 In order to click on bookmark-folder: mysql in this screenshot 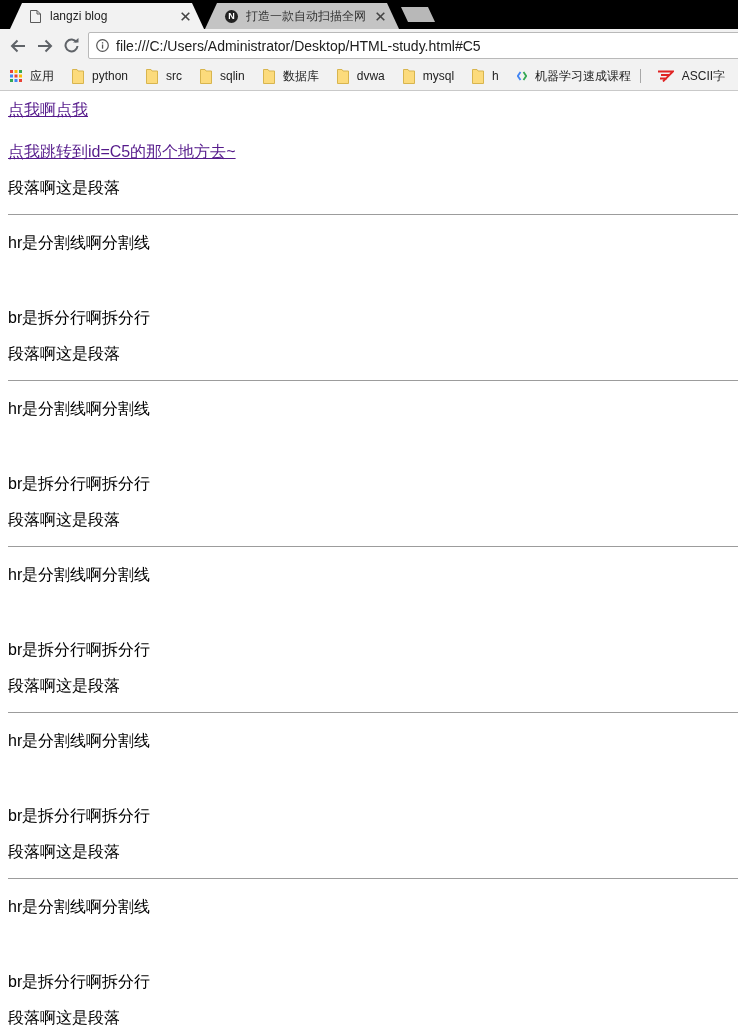, I will do `click(428, 76)`.